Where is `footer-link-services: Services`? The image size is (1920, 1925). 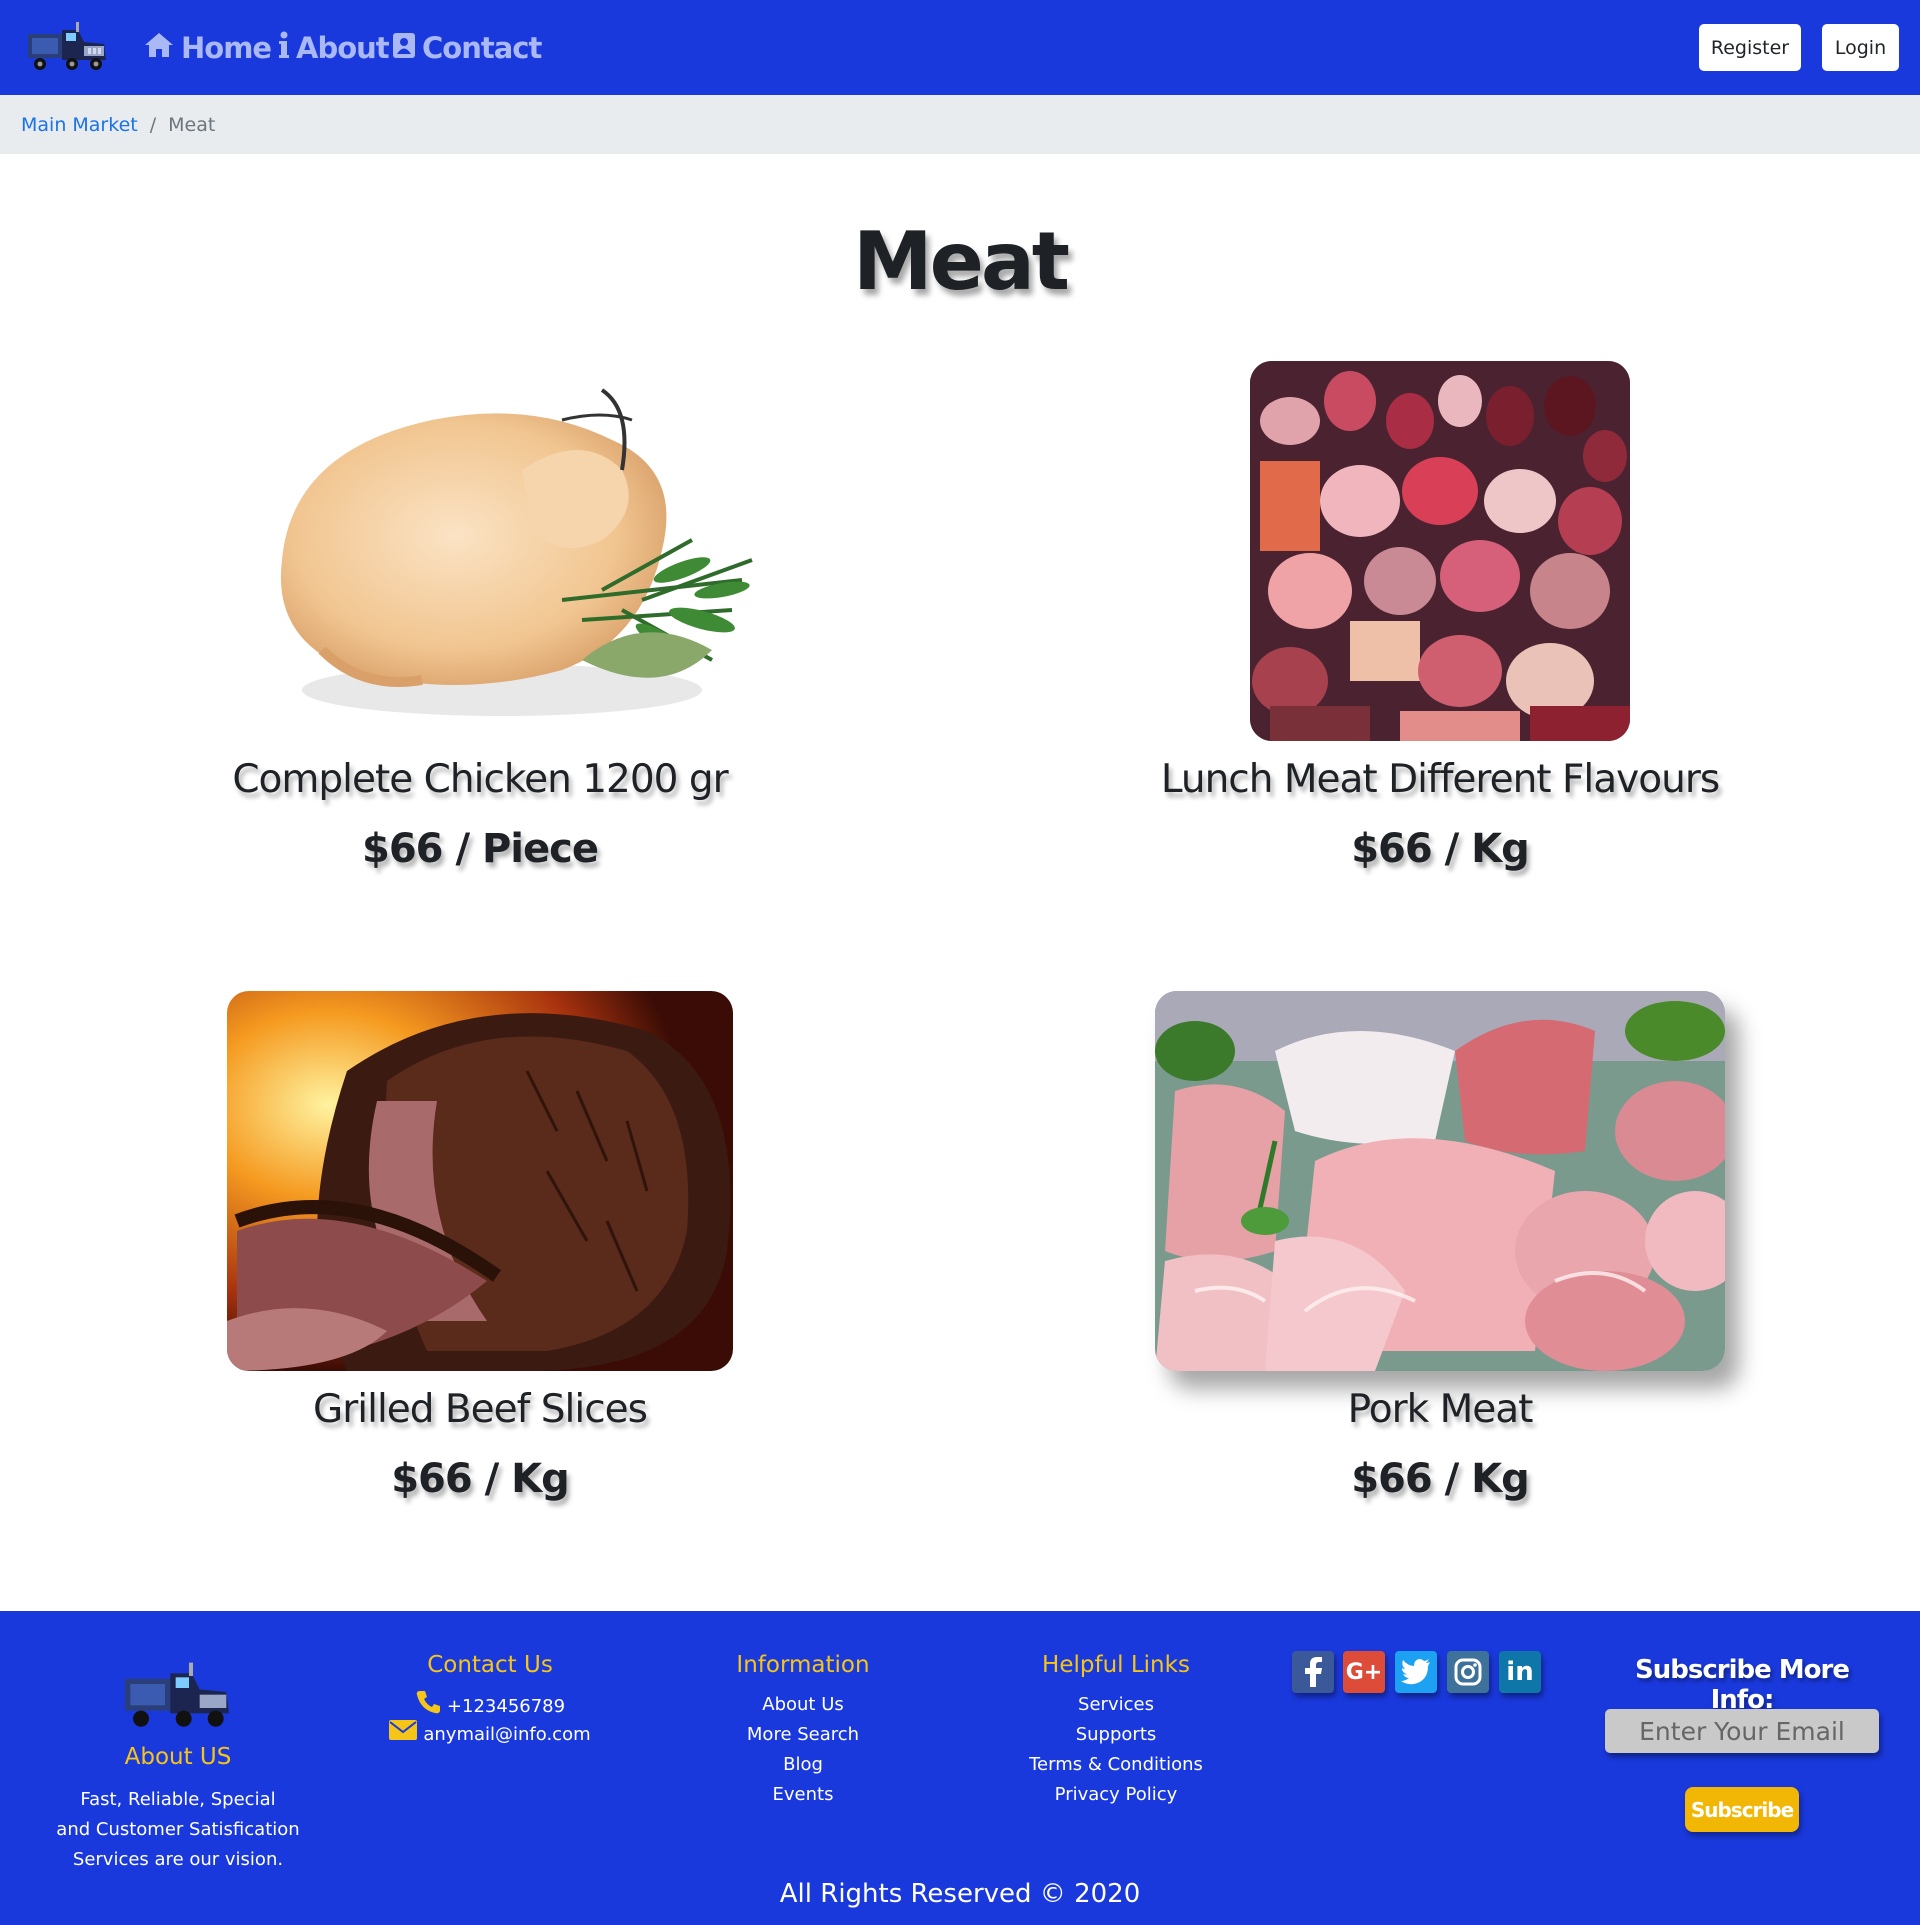 footer-link-services: Services is located at coordinates (1116, 1705).